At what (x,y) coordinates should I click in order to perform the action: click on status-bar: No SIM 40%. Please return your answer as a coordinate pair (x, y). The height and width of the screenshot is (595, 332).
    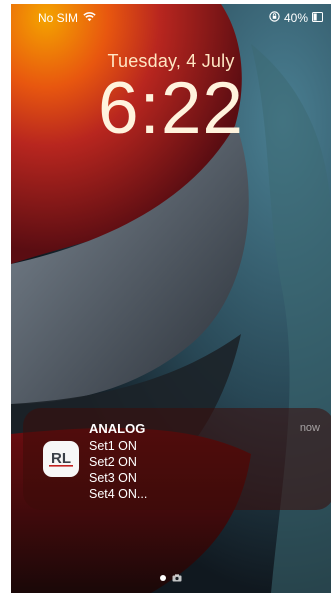
    Looking at the image, I should click on (171, 17).